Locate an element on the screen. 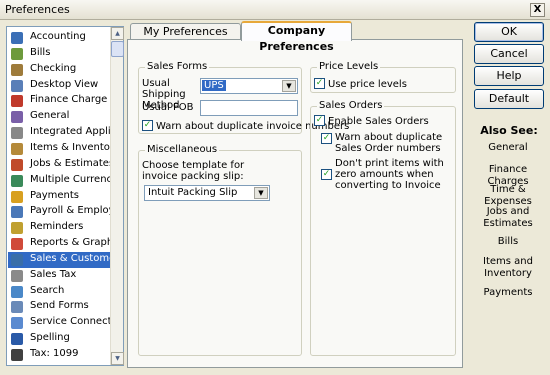  warn-dup-sales-order-checkbox: ✓ is located at coordinates (326, 138).